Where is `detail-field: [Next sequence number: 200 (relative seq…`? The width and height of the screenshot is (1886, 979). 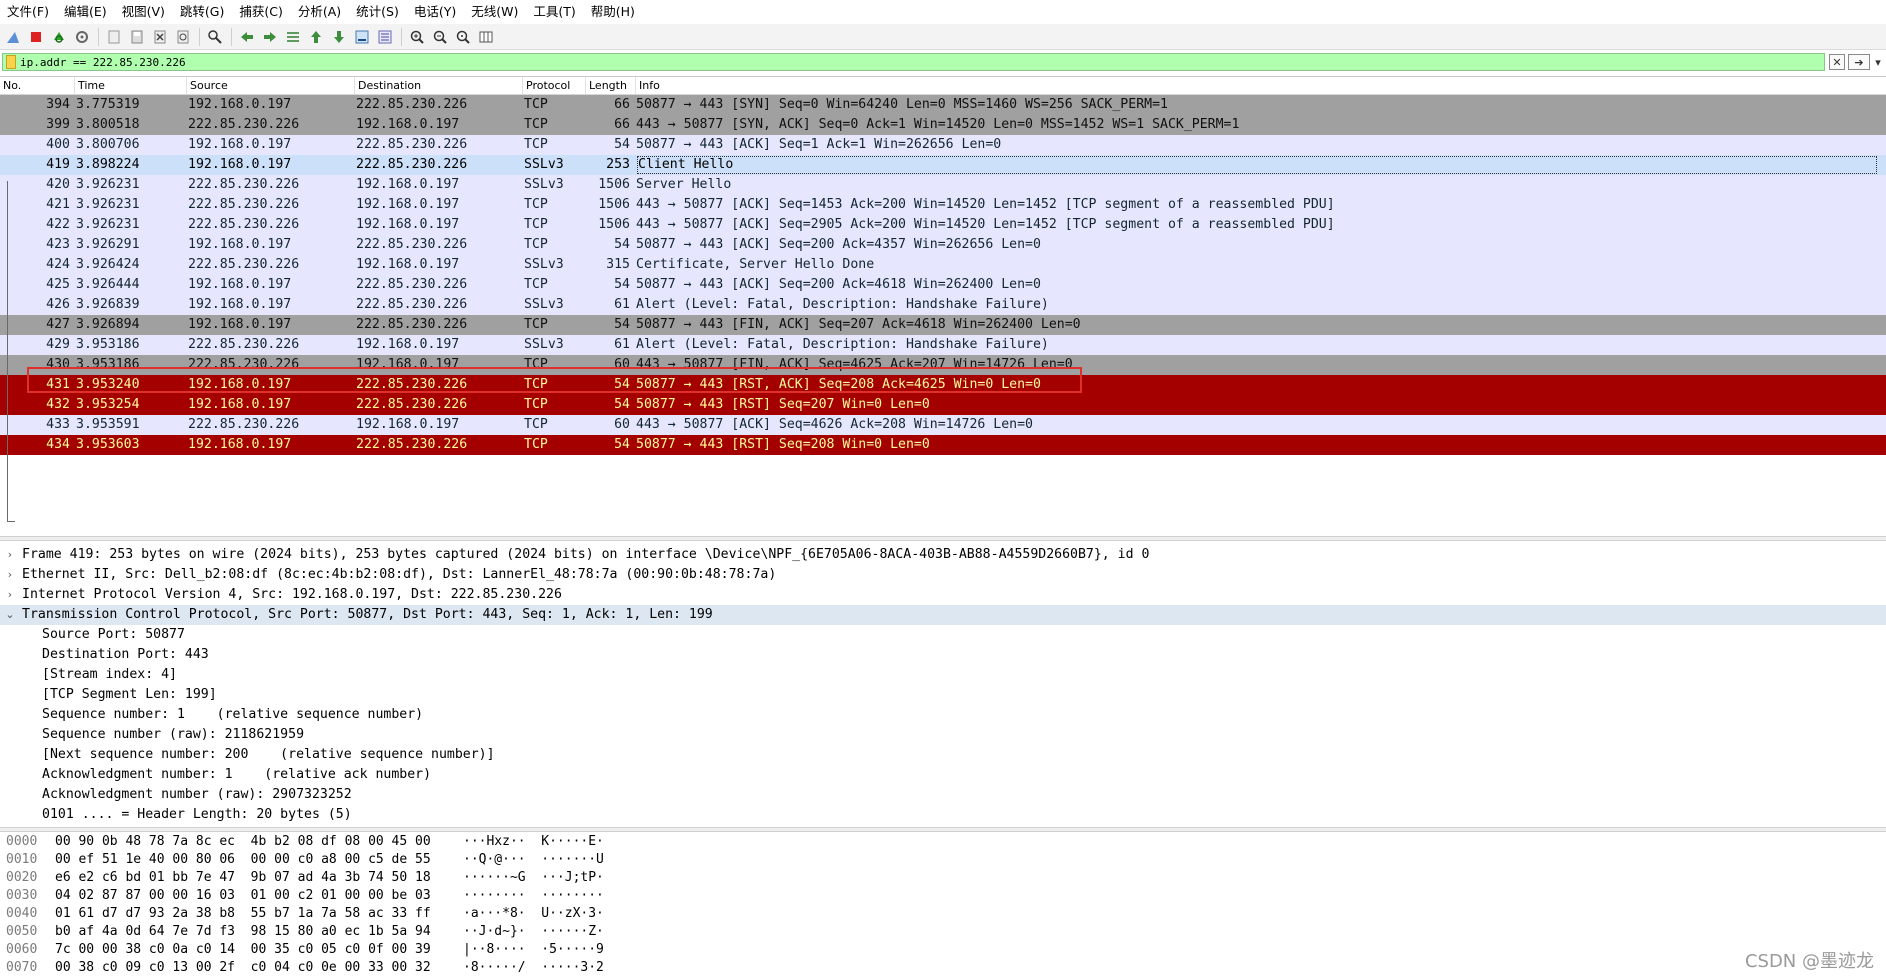
detail-field: [Next sequence number: 200 (relative seq… is located at coordinates (943, 755).